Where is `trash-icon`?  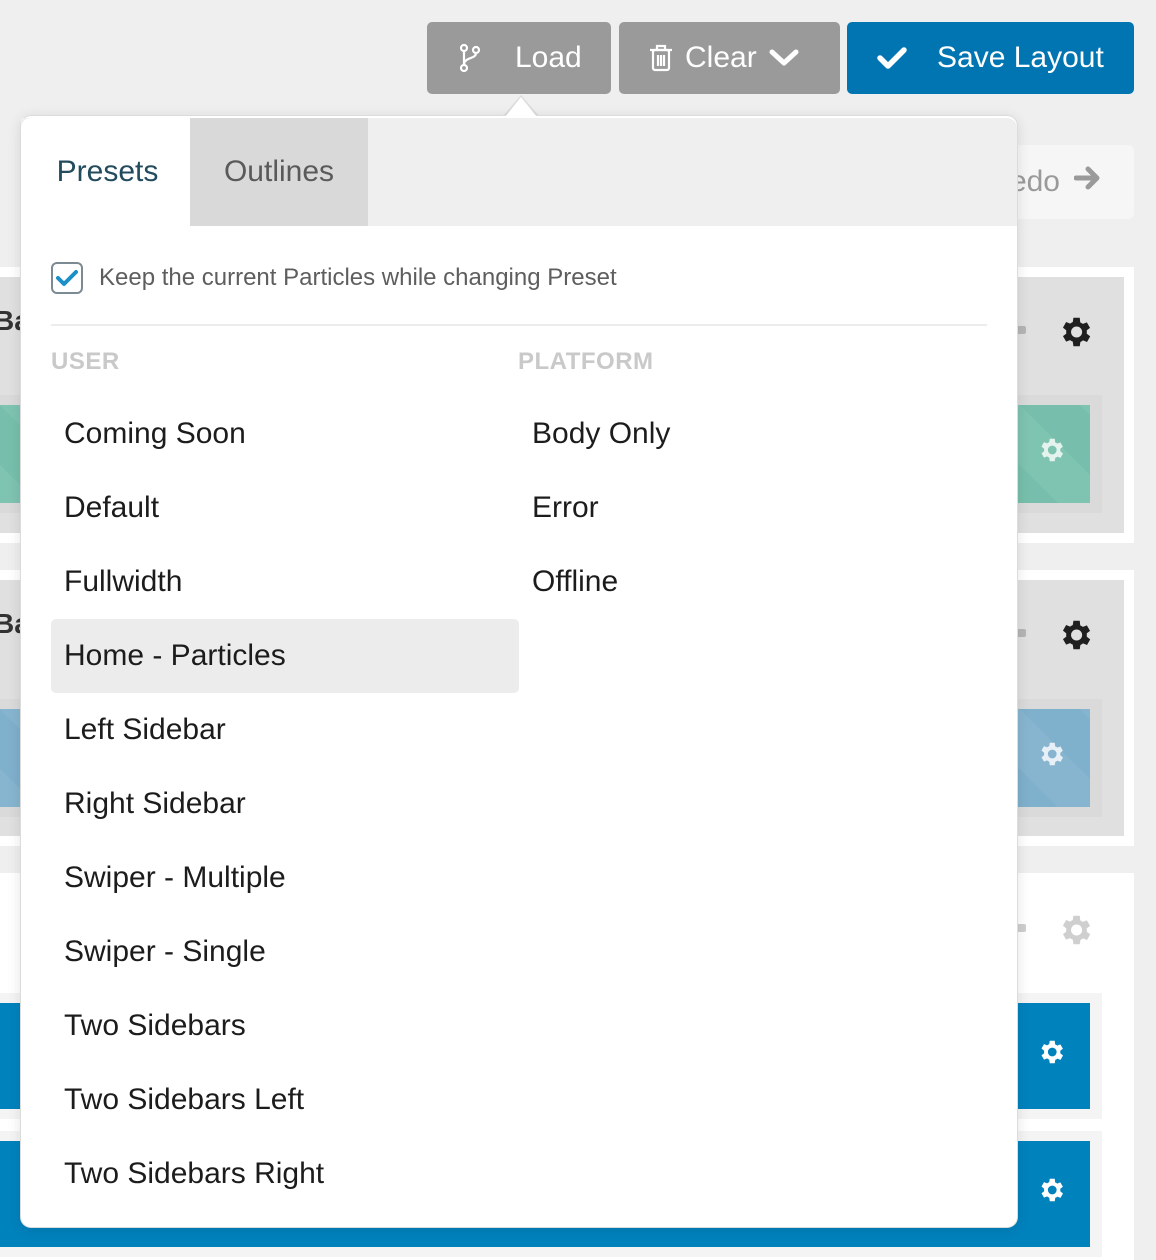 trash-icon is located at coordinates (661, 58).